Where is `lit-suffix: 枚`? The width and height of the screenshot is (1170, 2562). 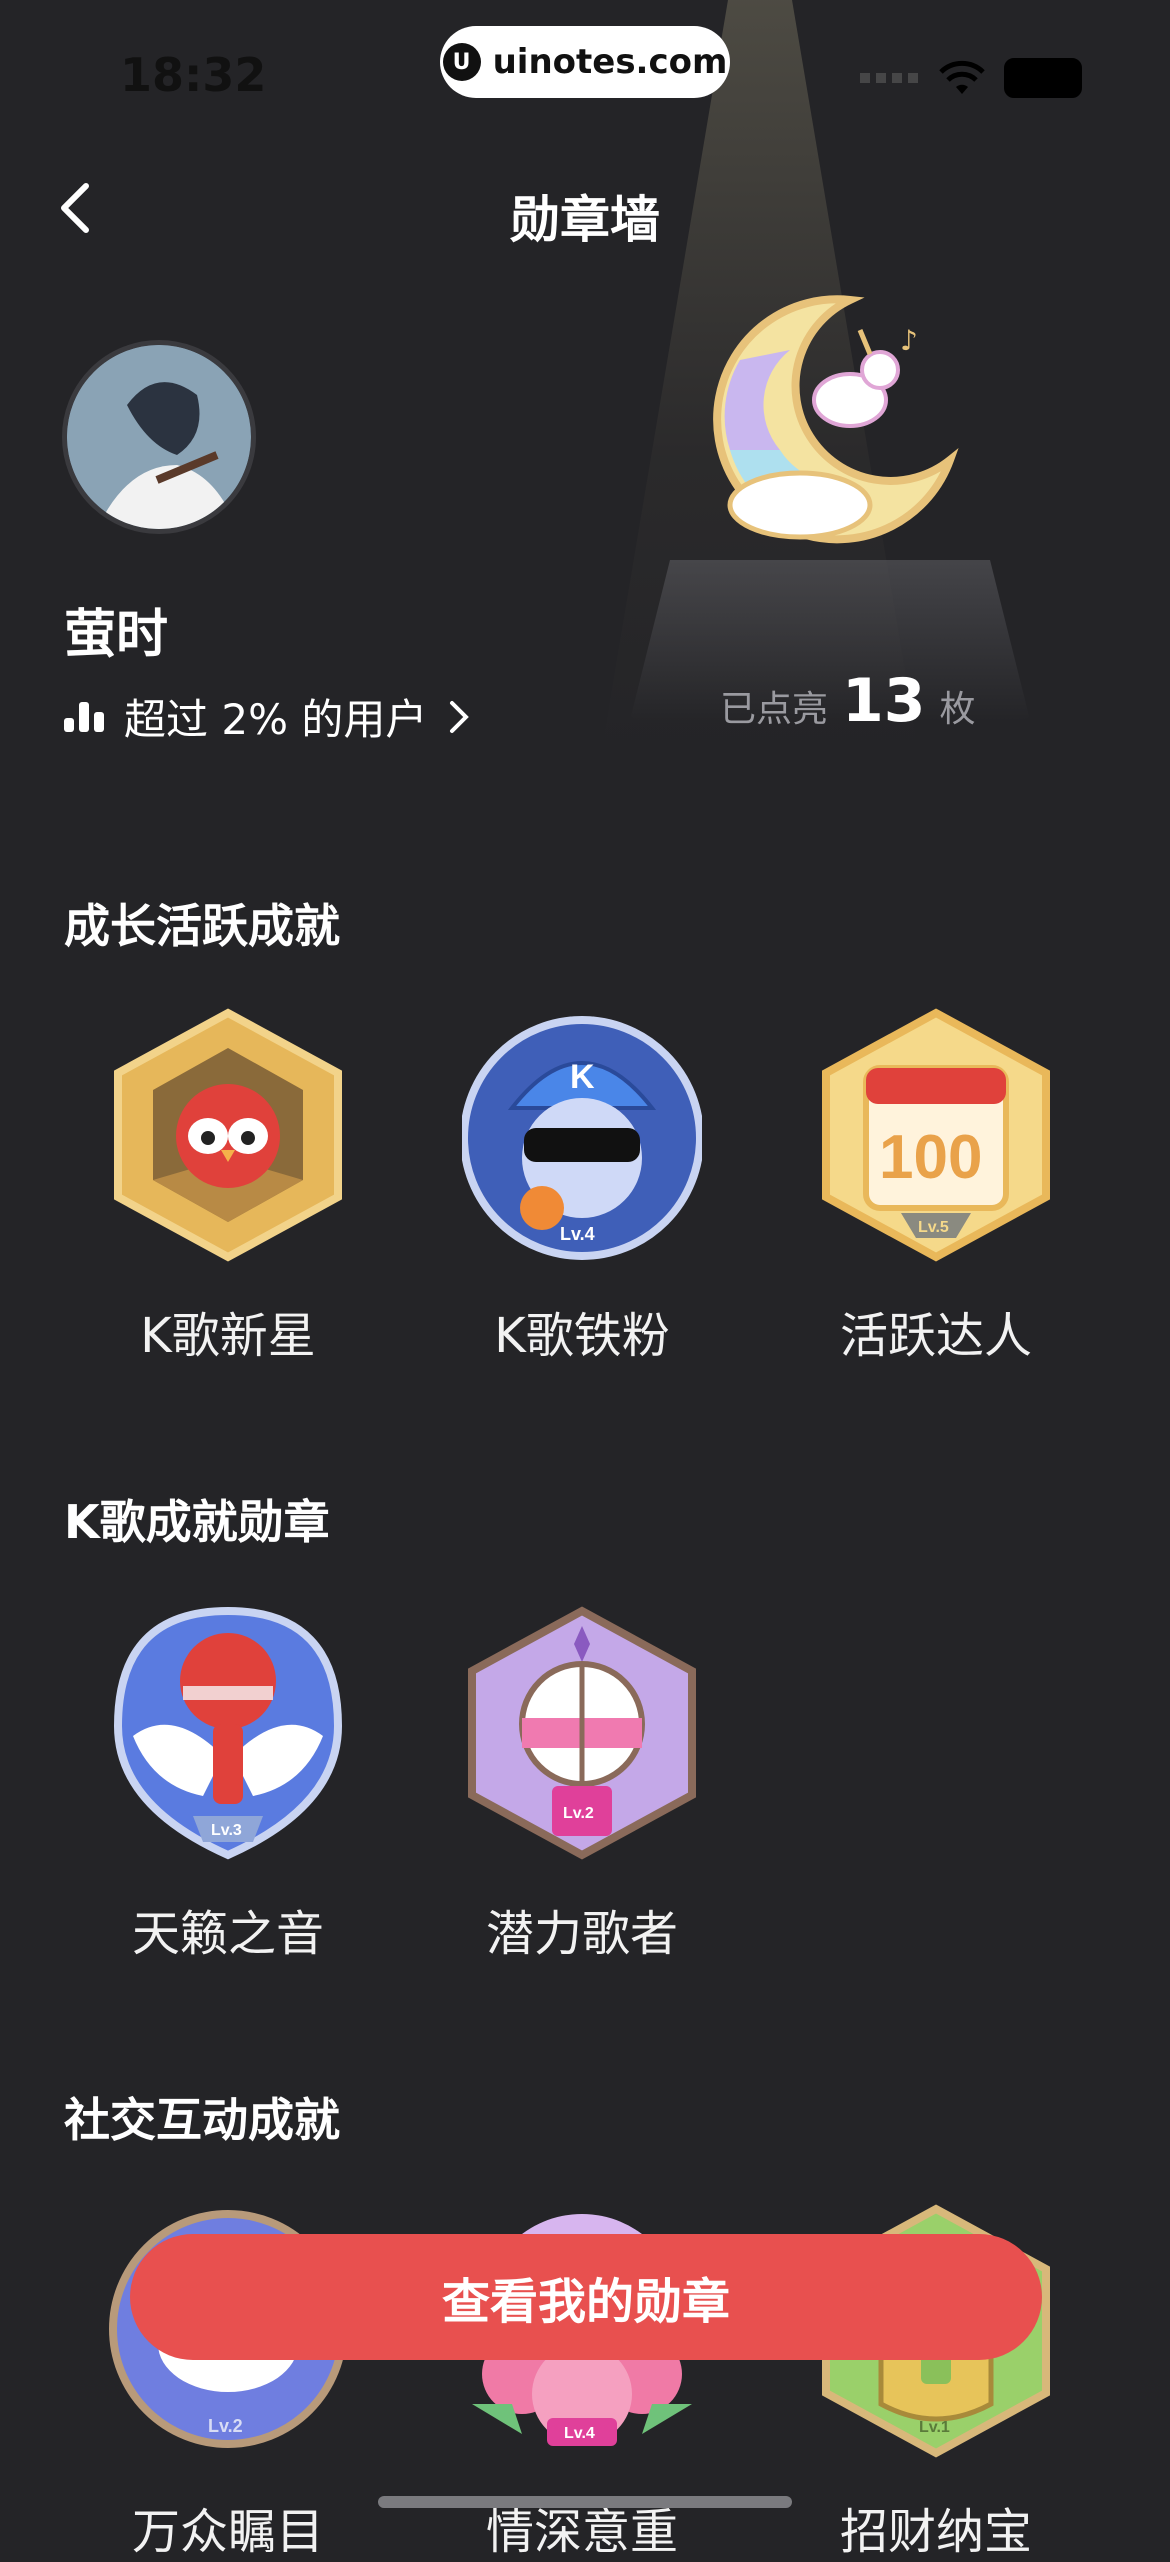 lit-suffix: 枚 is located at coordinates (957, 709).